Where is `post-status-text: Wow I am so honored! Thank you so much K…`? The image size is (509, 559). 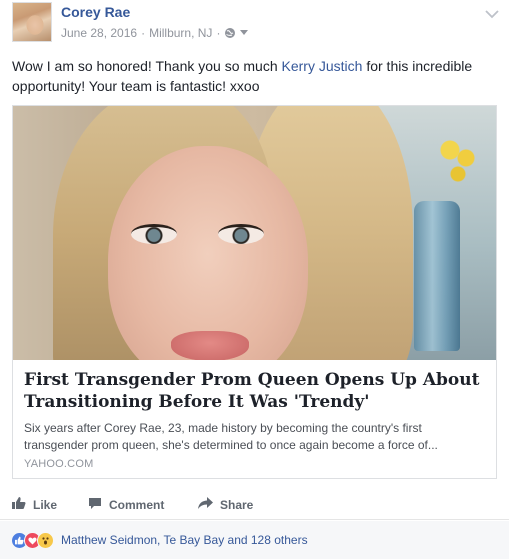 post-status-text: Wow I am so honored! Thank you so much K… is located at coordinates (254, 76).